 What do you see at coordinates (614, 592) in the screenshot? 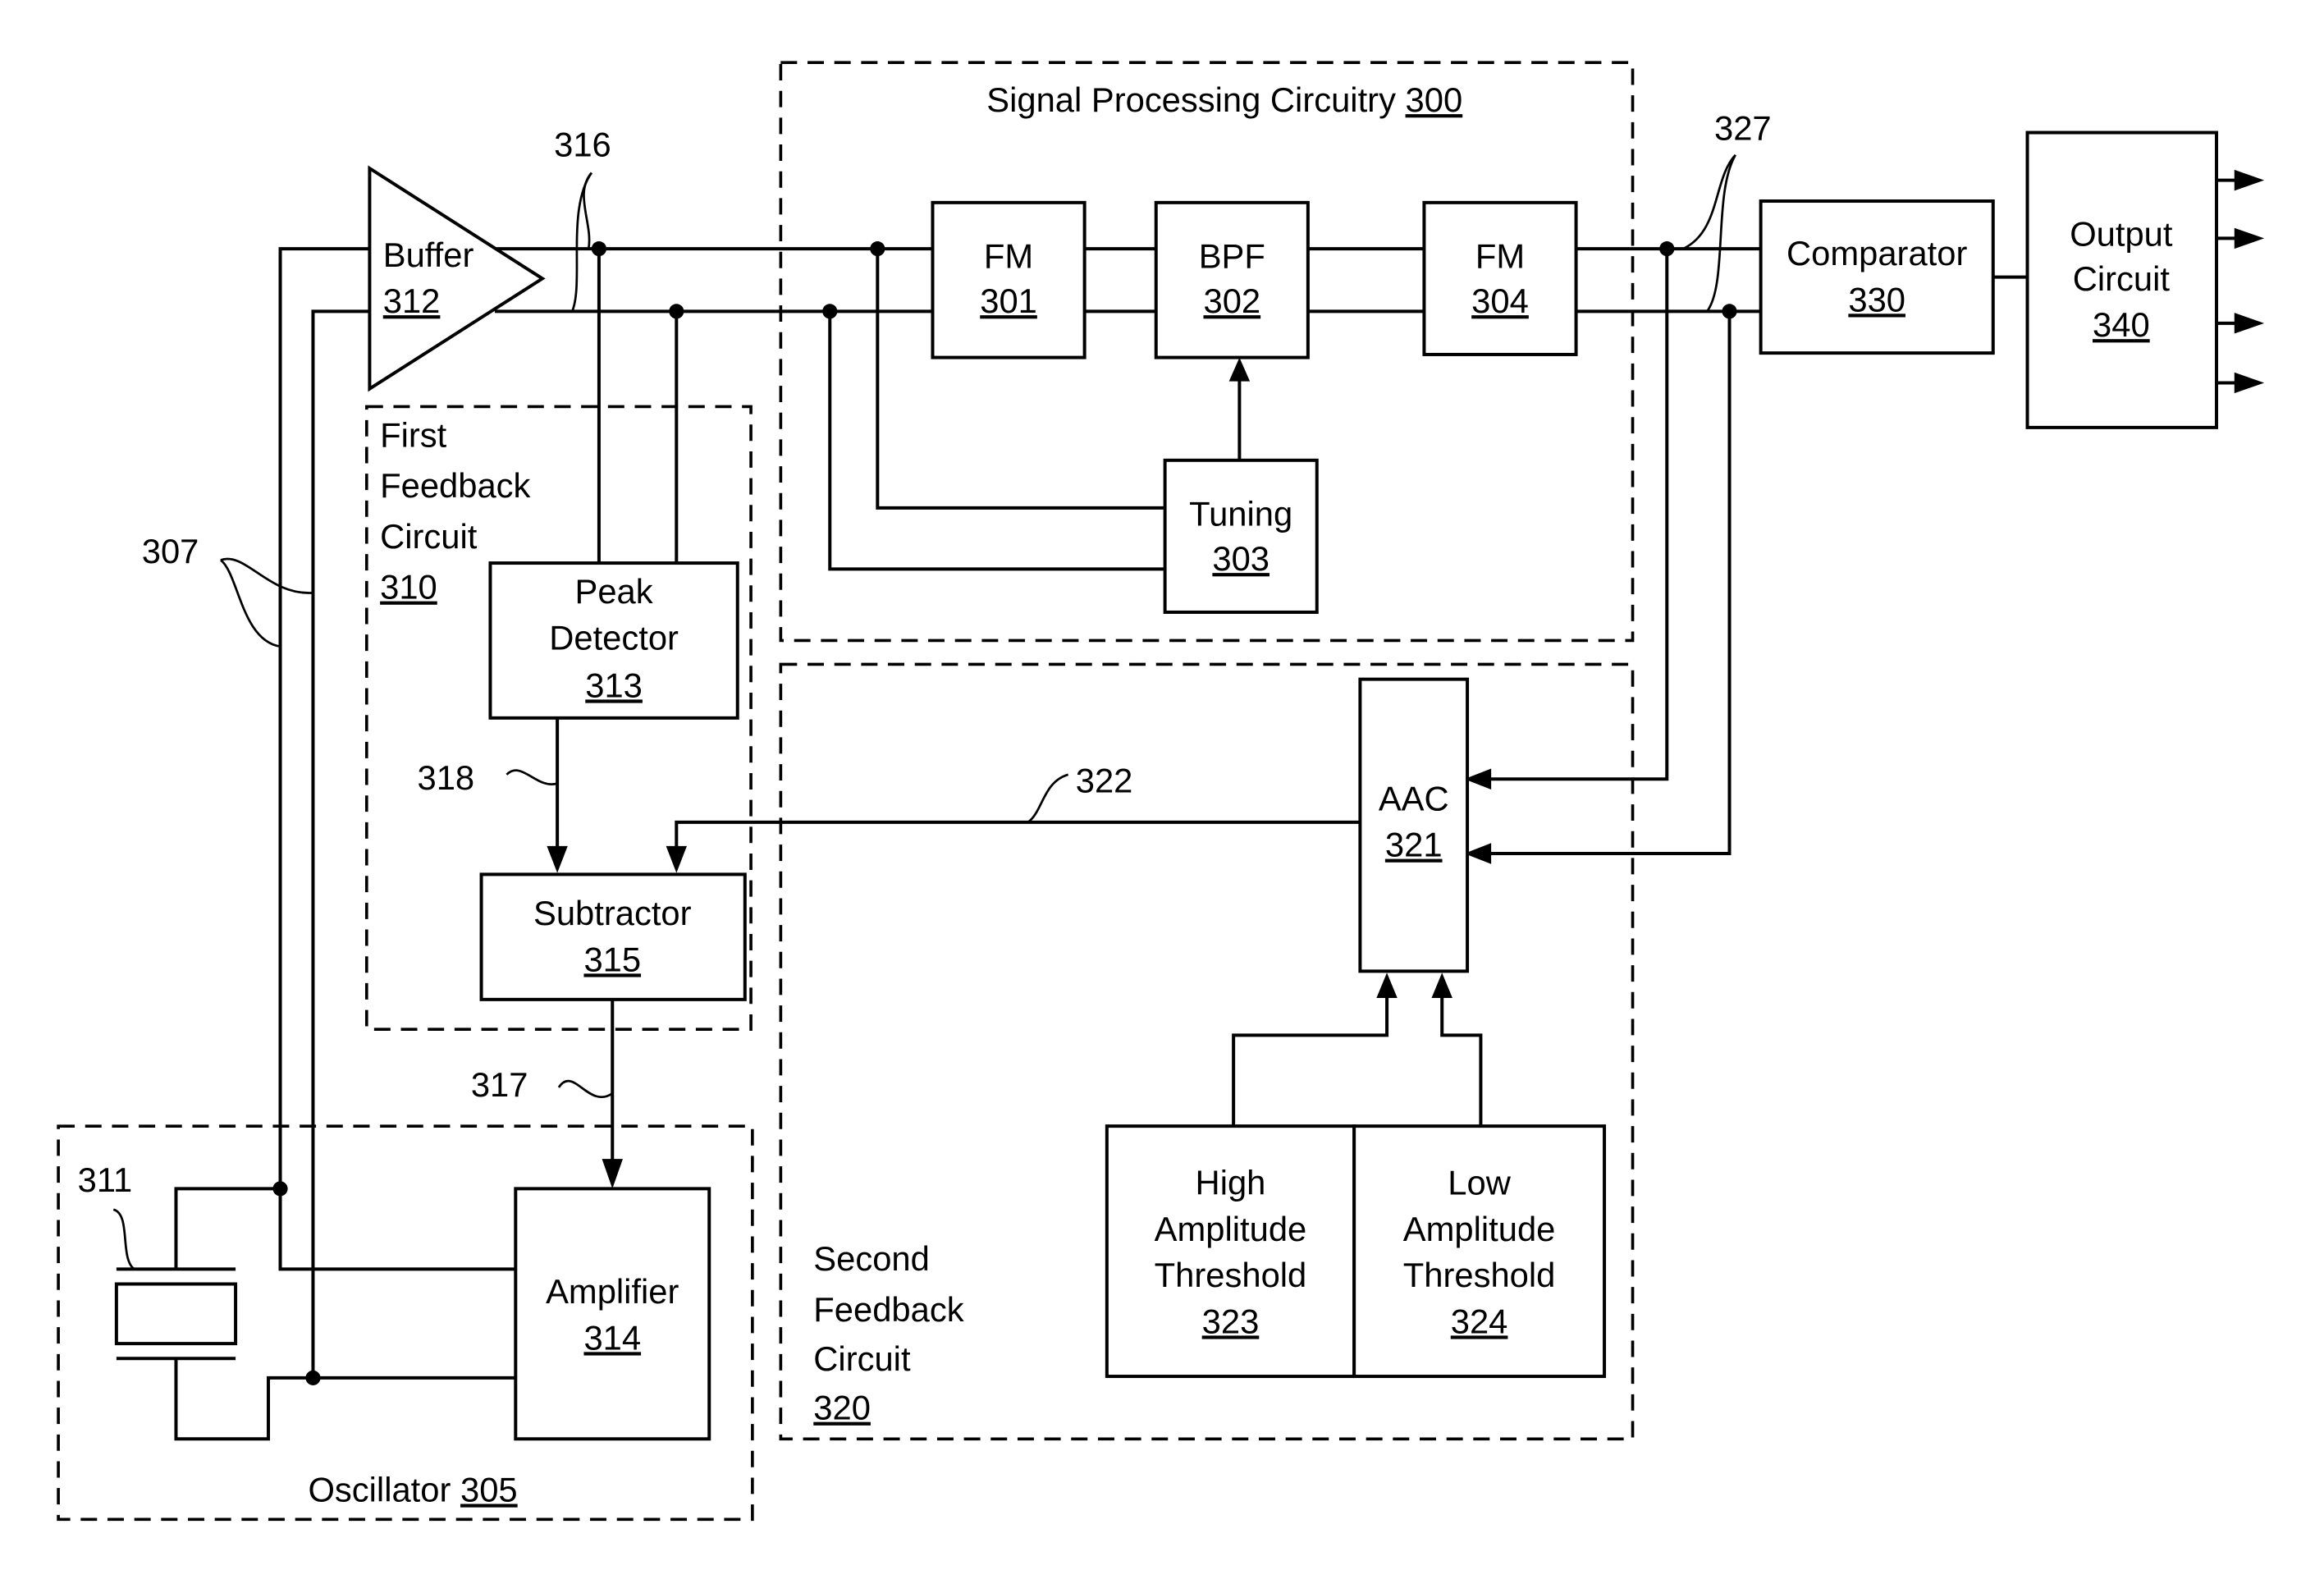
I see `svg-text: Peak` at bounding box center [614, 592].